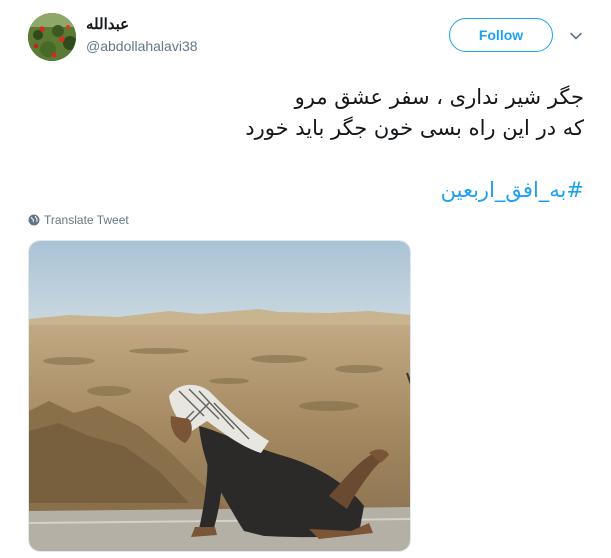  Describe the element at coordinates (512, 190) in the screenshot. I see `hashtag-link: #به_افق_اربعین` at that location.